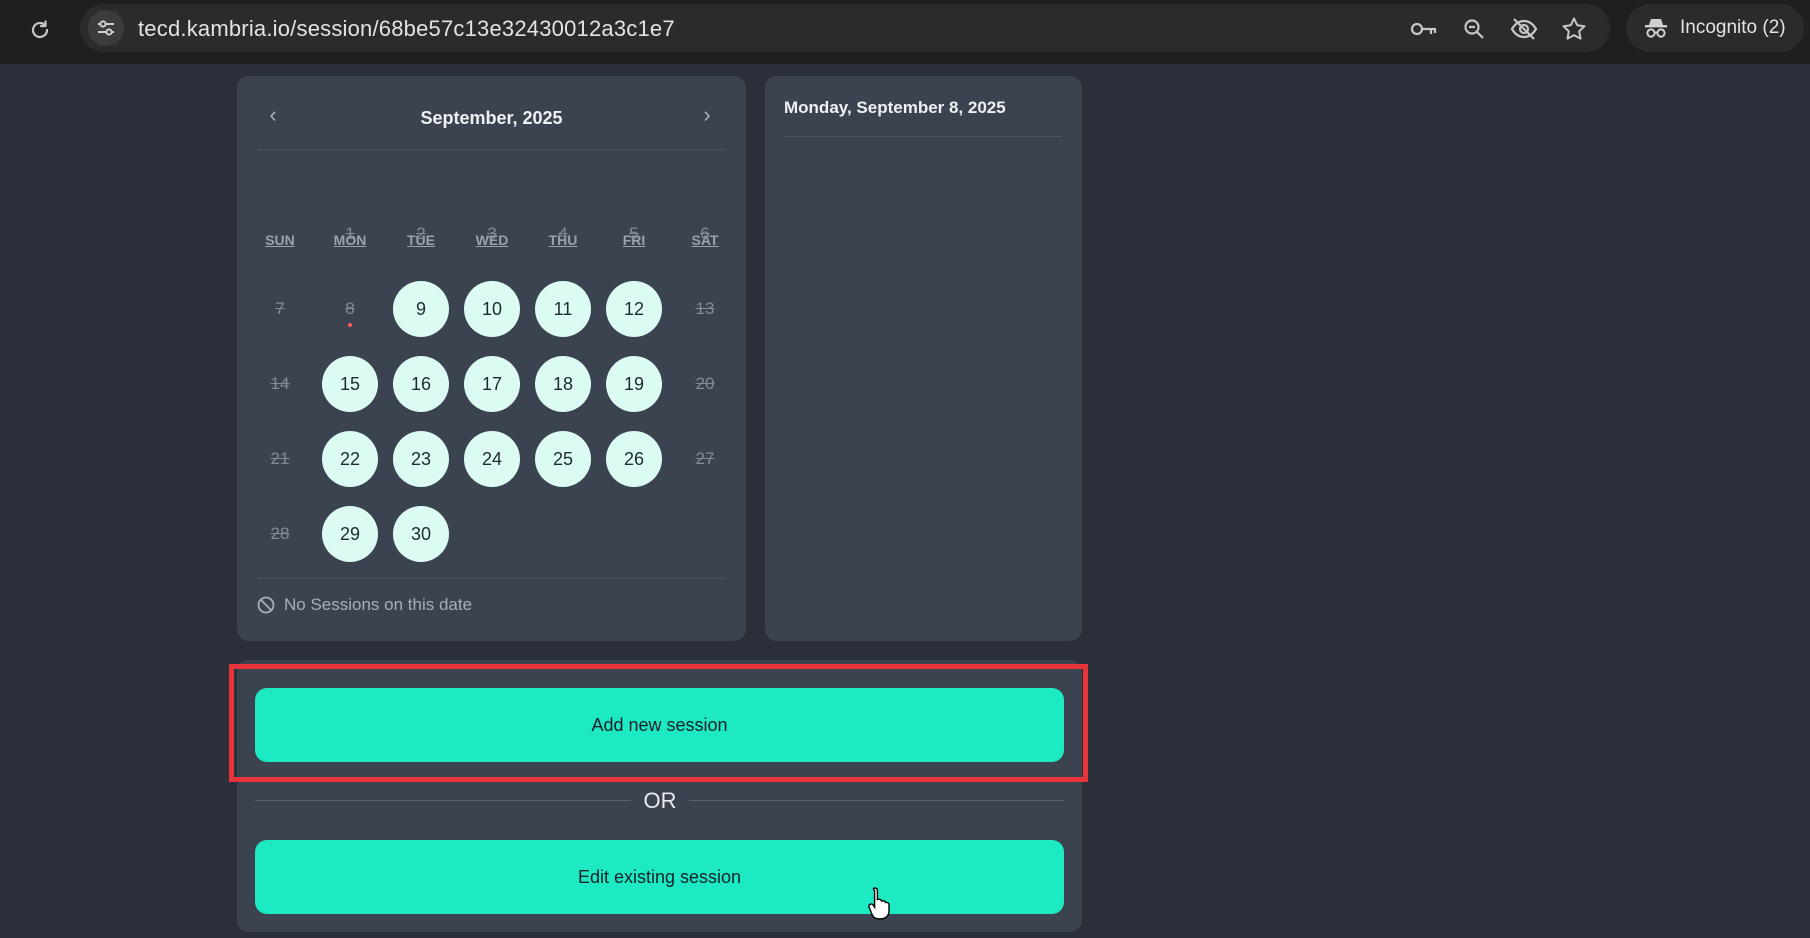 The width and height of the screenshot is (1810, 938). I want to click on calendar-day-available: 17, so click(492, 384).